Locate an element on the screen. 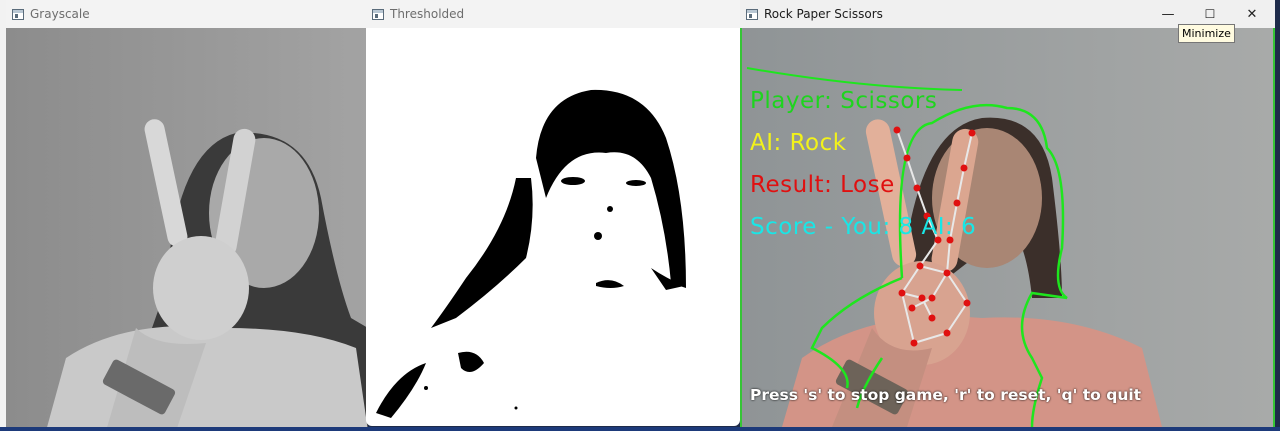 Image resolution: width=1280 pixels, height=431 pixels. score-label: Score - You: 8 AI: 6 is located at coordinates (863, 227).